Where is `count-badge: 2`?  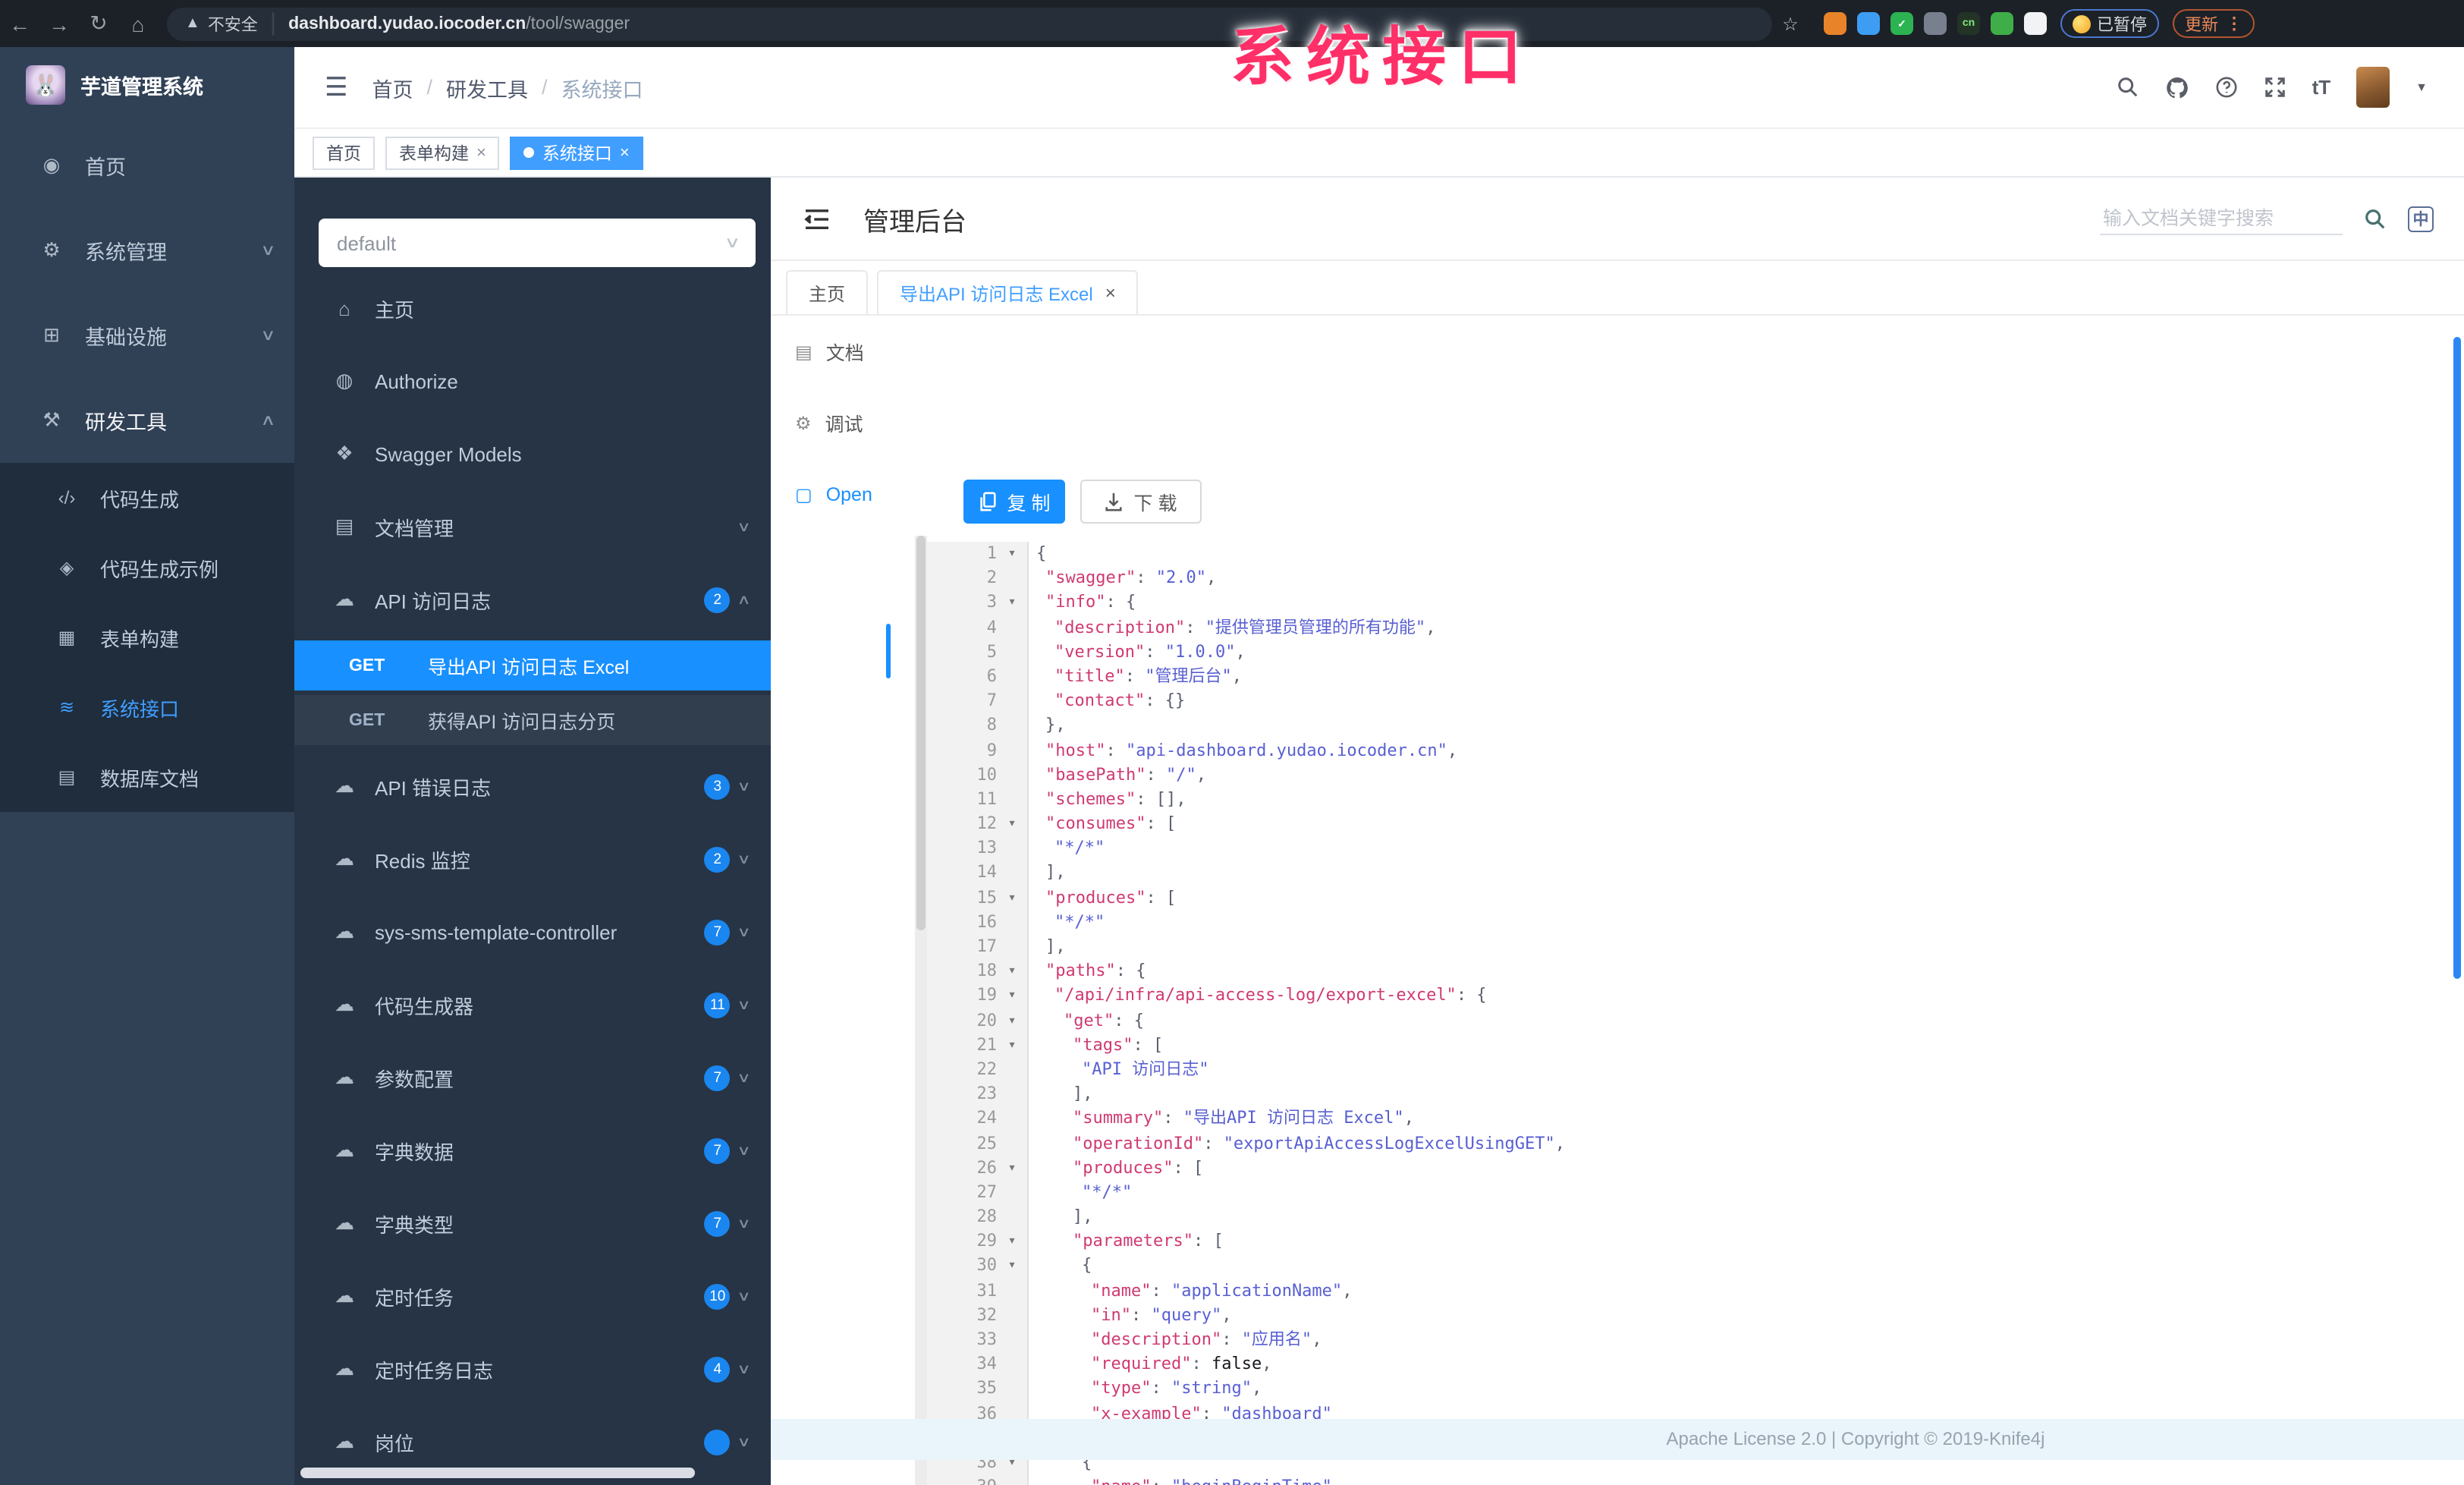 count-badge: 2 is located at coordinates (717, 599).